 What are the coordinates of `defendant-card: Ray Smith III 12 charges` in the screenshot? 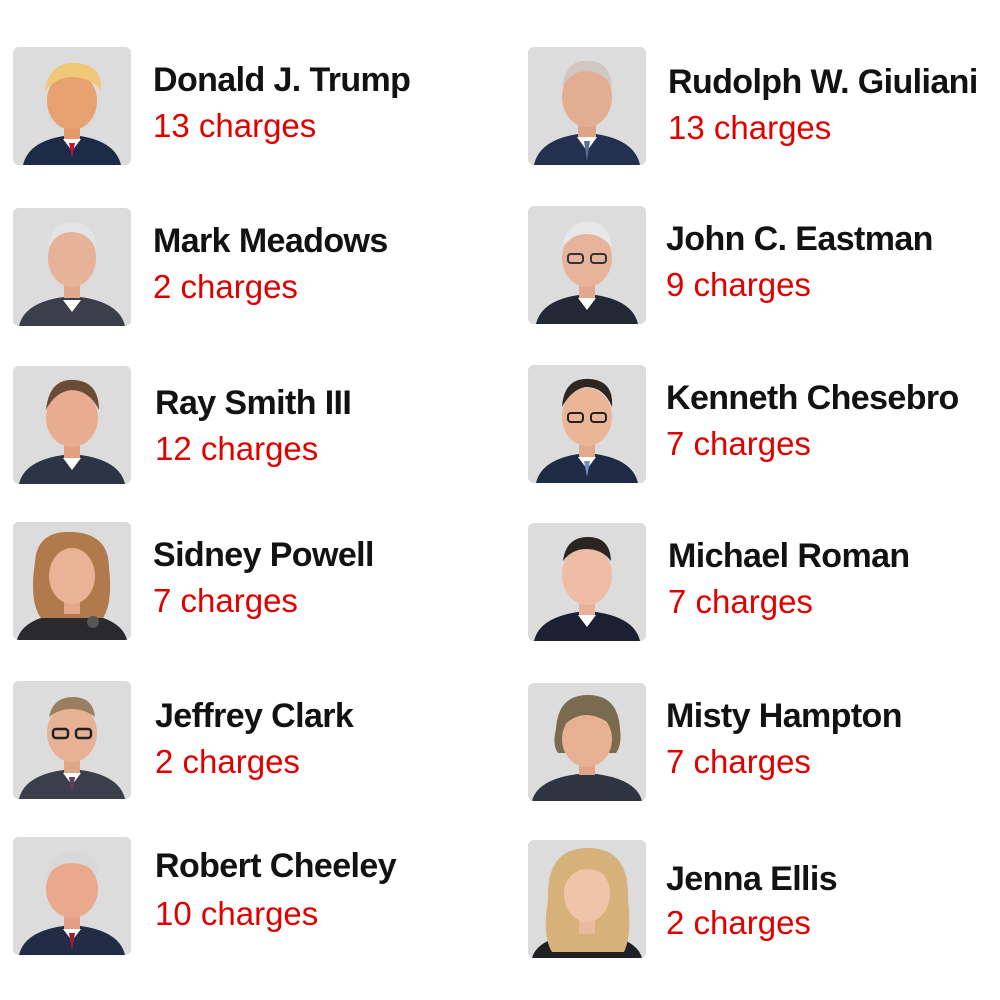 It's located at (253, 426).